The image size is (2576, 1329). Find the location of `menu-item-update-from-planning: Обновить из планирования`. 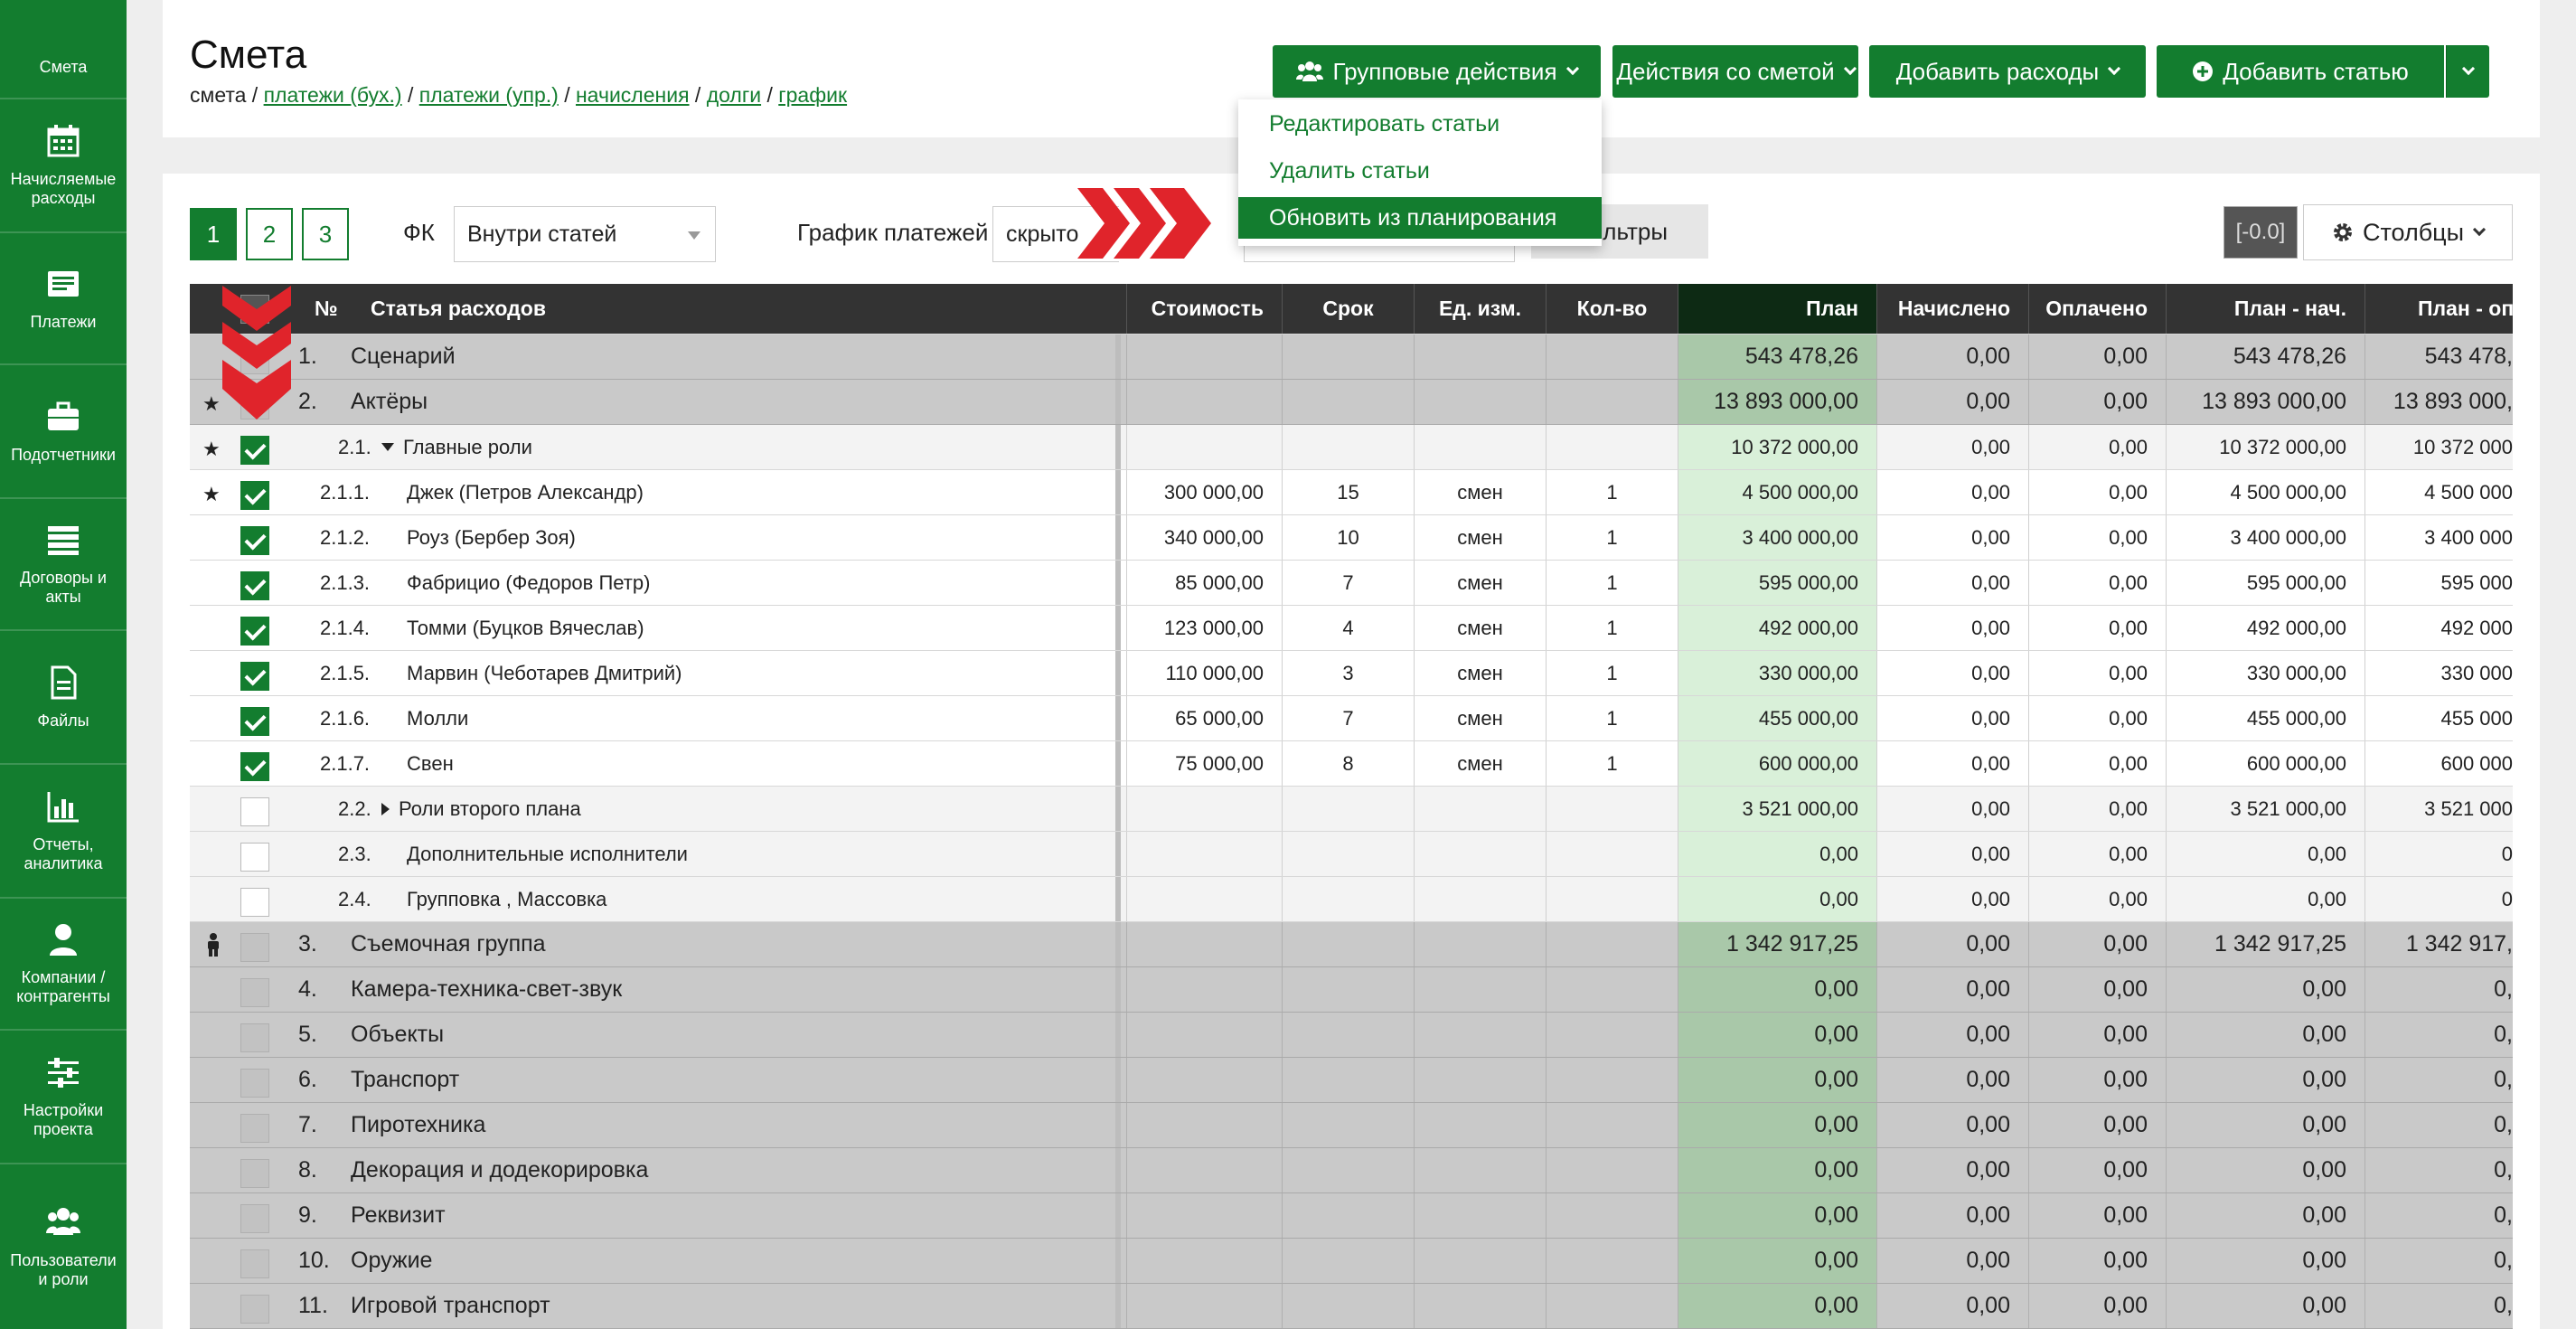

menu-item-update-from-planning: Обновить из планирования is located at coordinates (1420, 218).